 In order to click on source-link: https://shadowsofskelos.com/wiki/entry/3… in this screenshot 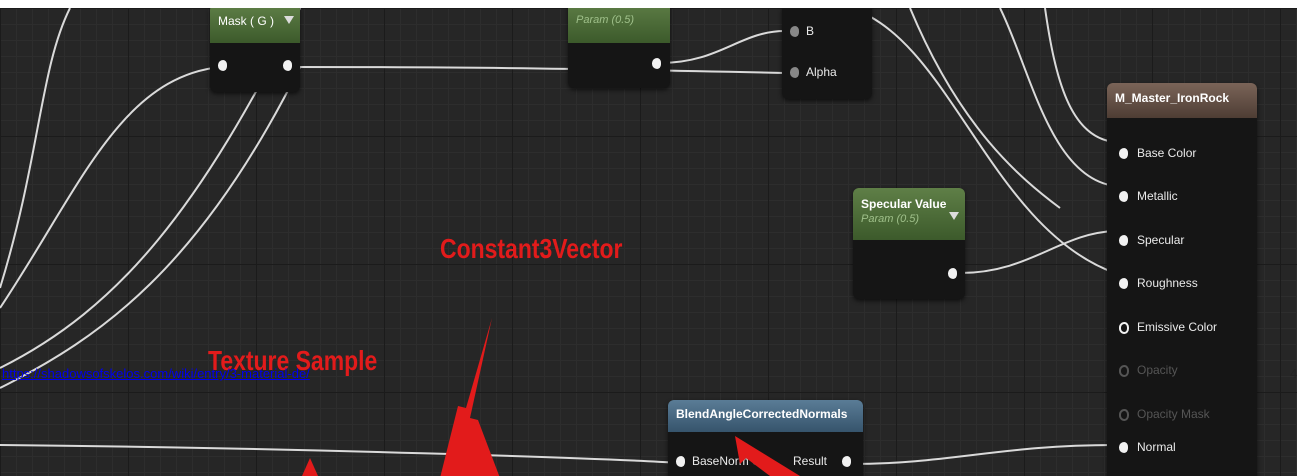, I will do `click(156, 373)`.